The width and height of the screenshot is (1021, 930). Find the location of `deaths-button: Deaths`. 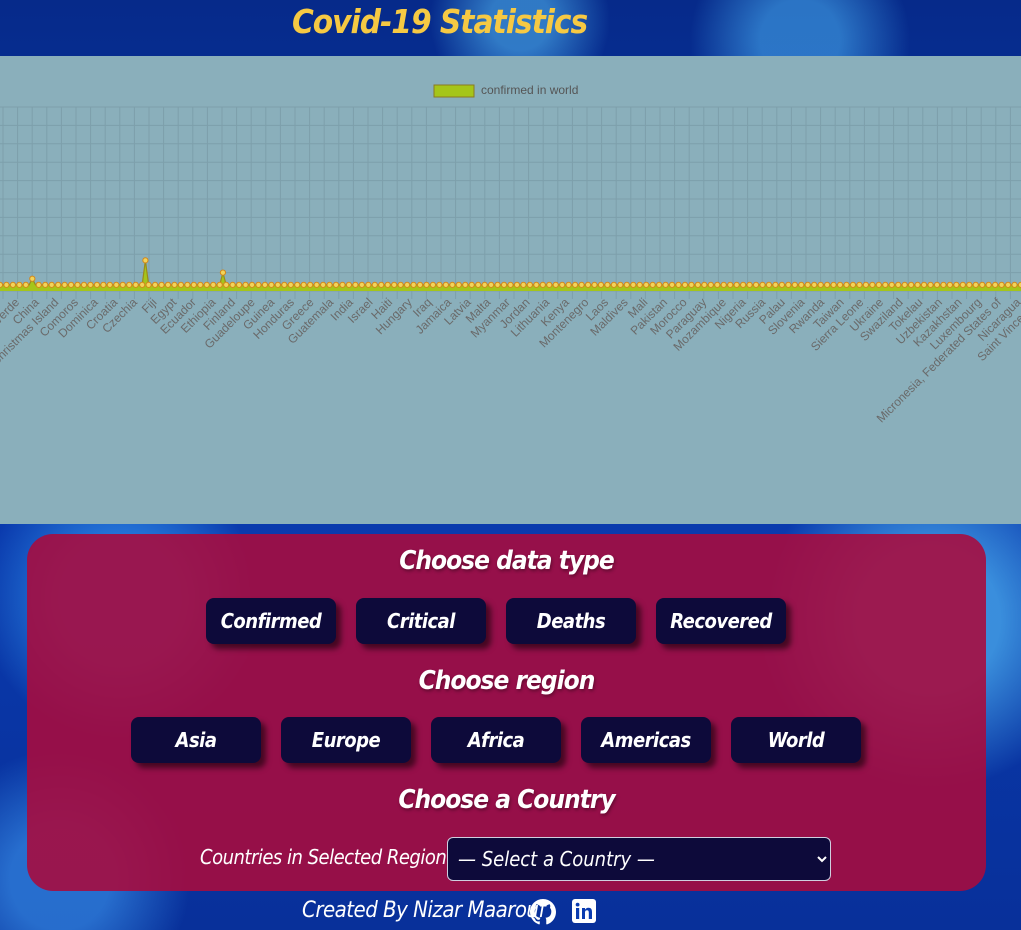

deaths-button: Deaths is located at coordinates (571, 621).